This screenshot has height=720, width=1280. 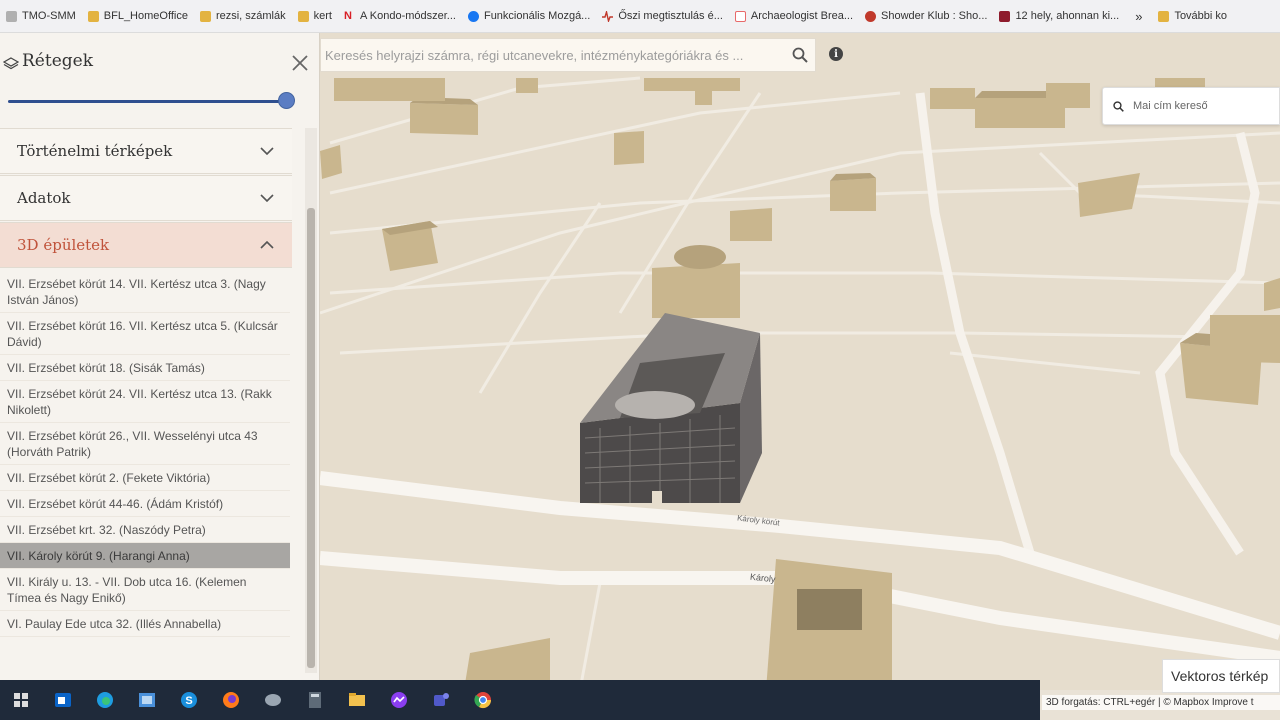 What do you see at coordinates (146, 198) in the screenshot?
I see `section-adatok: Adatok` at bounding box center [146, 198].